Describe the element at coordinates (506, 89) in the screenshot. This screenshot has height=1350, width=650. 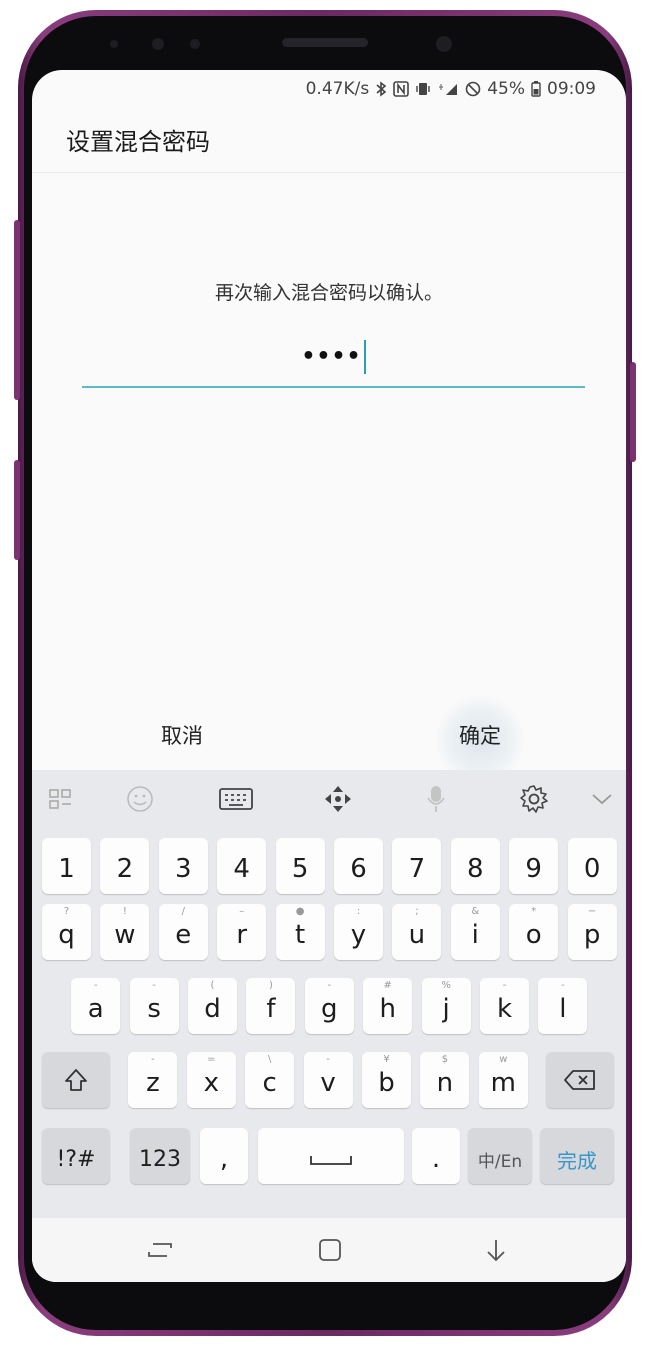
I see `battery-percent: 45%` at that location.